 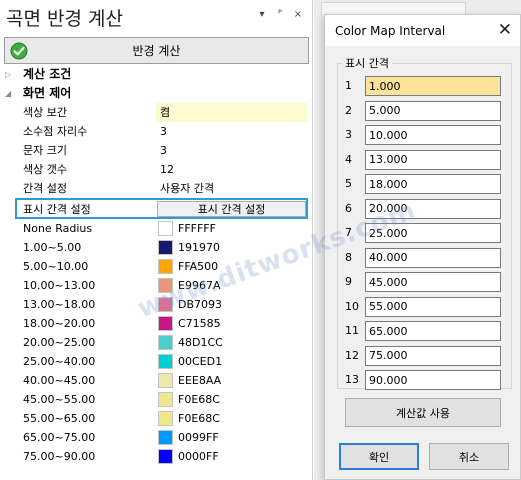 I want to click on interval-row: 6, so click(x=424, y=208).